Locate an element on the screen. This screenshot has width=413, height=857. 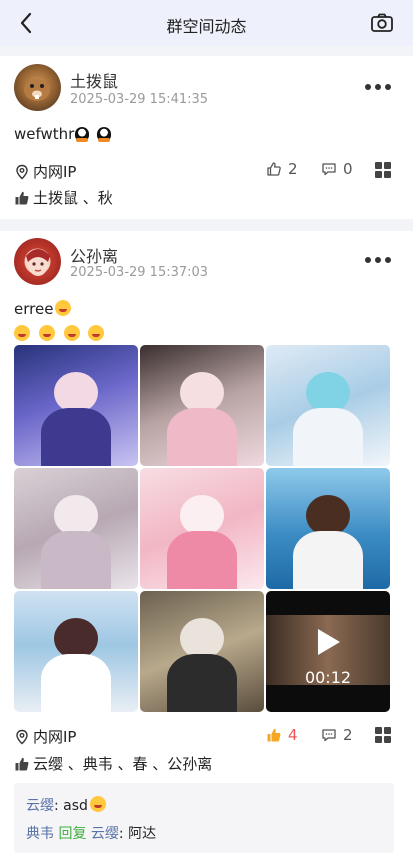
post-timestamp: 2025-03-29 15:41:35 is located at coordinates (139, 99).